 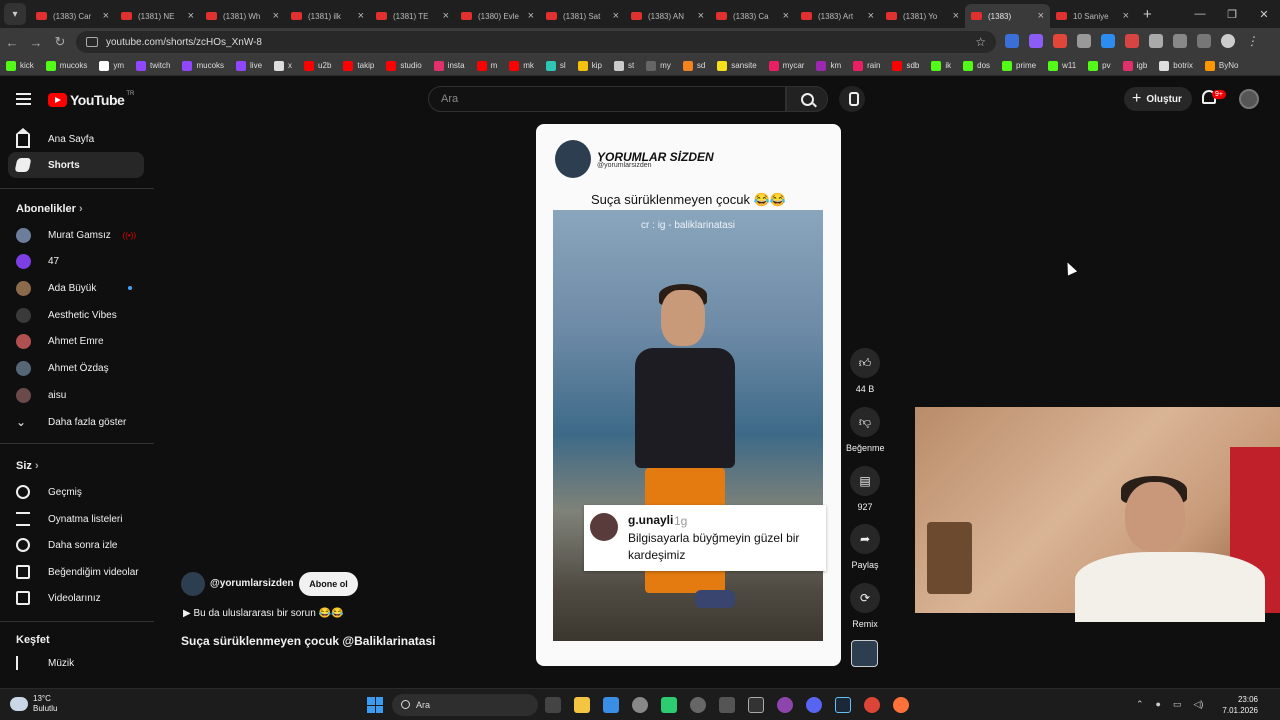 I want to click on steam-icon, so click(x=843, y=705).